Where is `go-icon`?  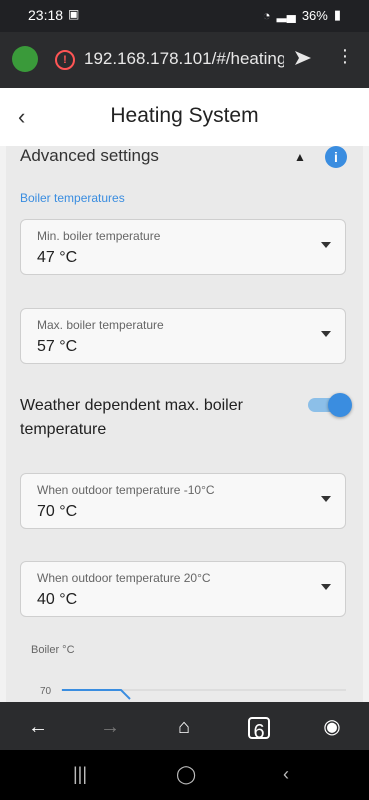
go-icon is located at coordinates (303, 58).